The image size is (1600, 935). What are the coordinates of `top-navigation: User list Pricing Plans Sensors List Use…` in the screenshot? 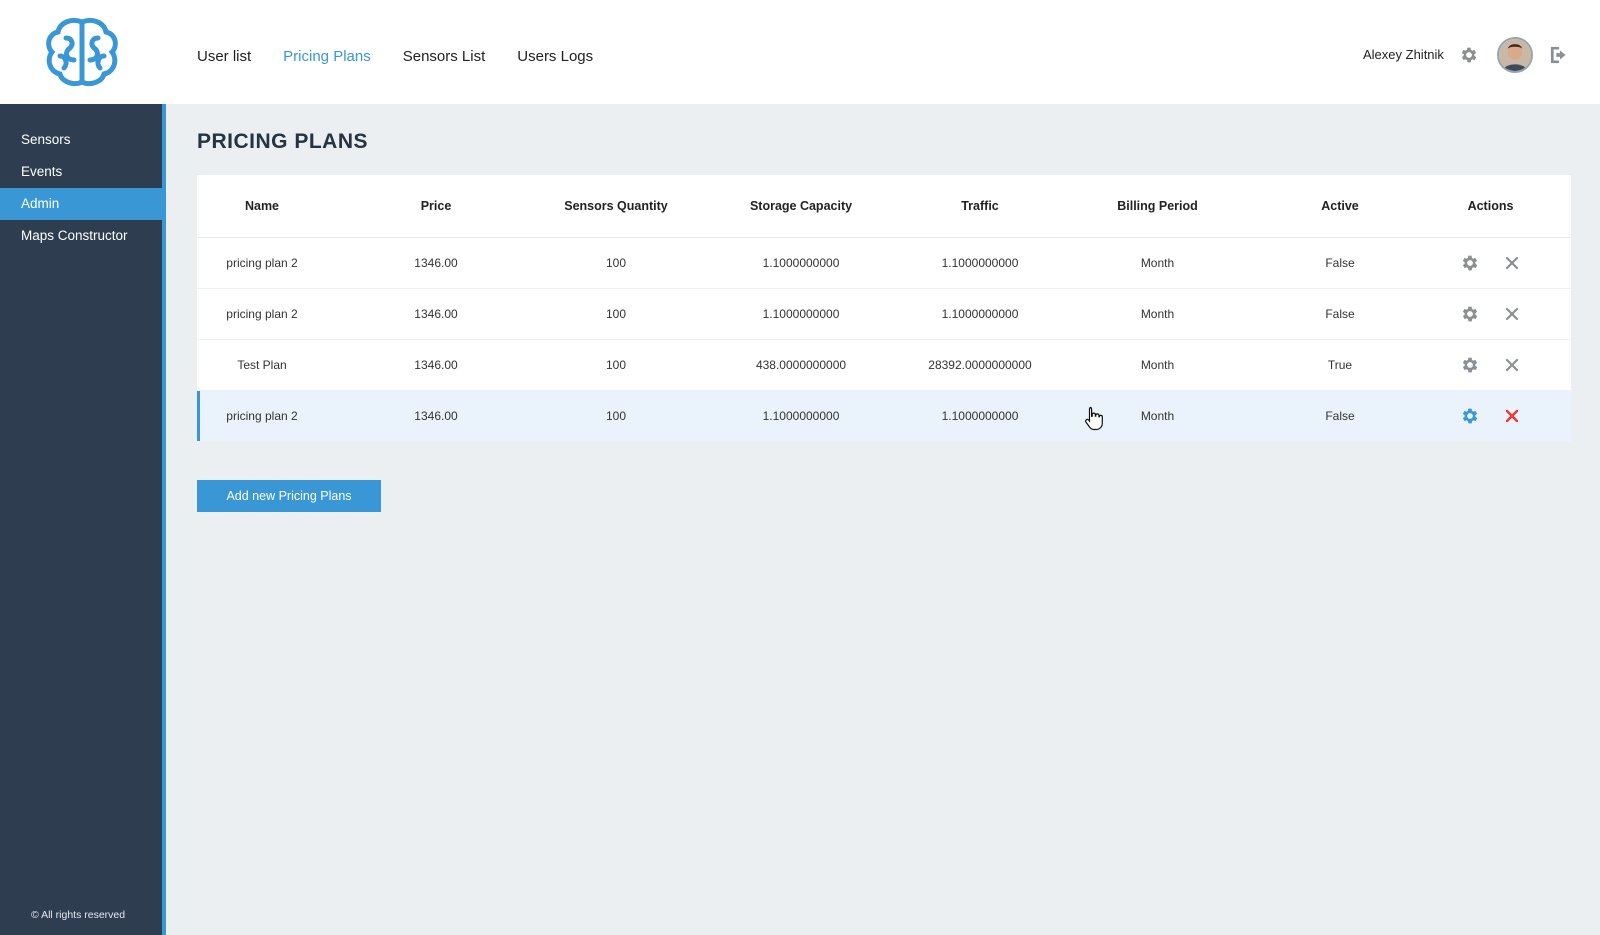 It's located at (411, 56).